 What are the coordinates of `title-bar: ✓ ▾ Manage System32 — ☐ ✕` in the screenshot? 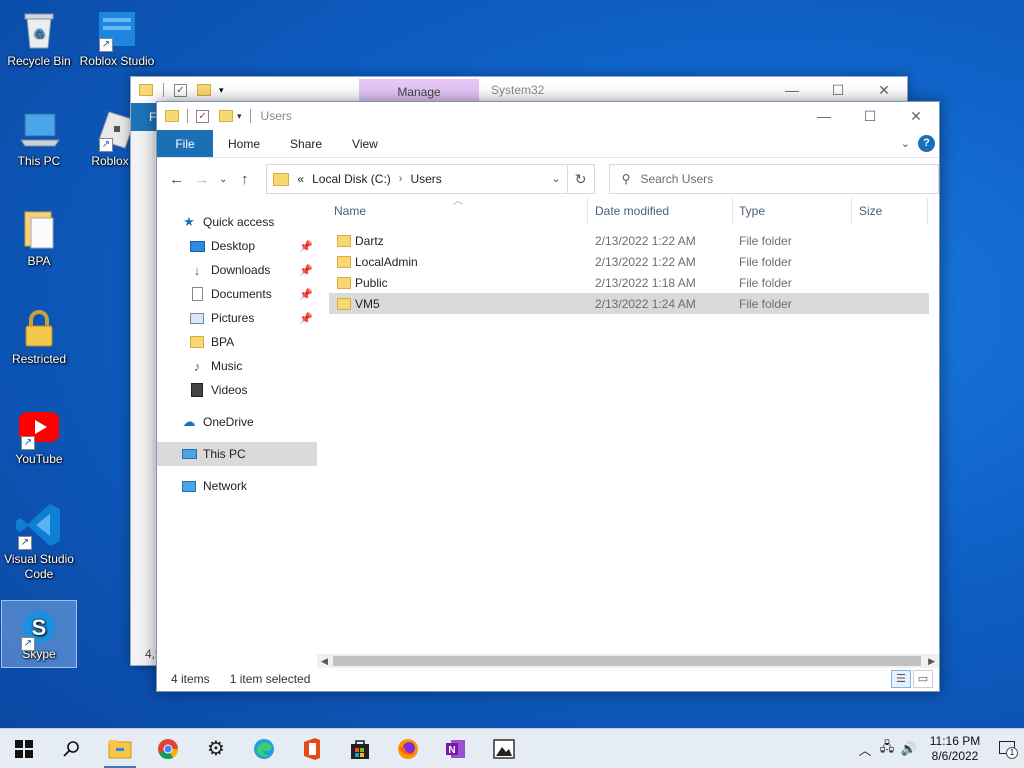 It's located at (519, 90).